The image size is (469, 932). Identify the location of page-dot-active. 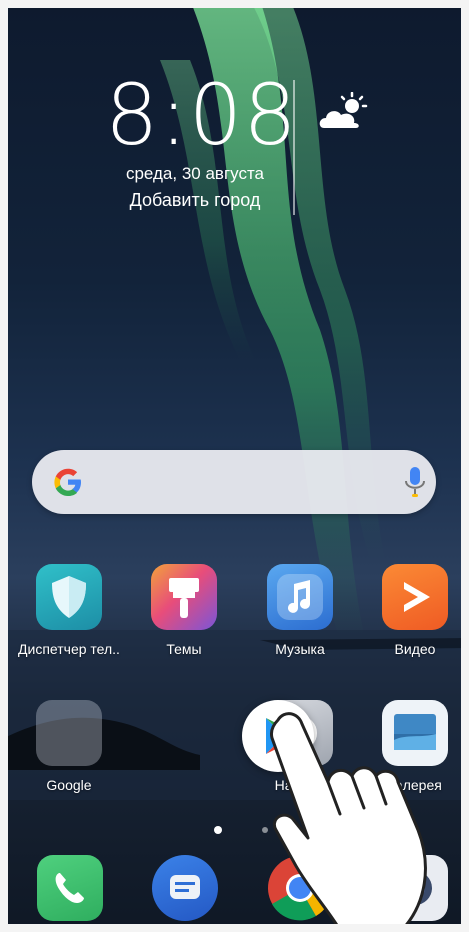
(218, 830).